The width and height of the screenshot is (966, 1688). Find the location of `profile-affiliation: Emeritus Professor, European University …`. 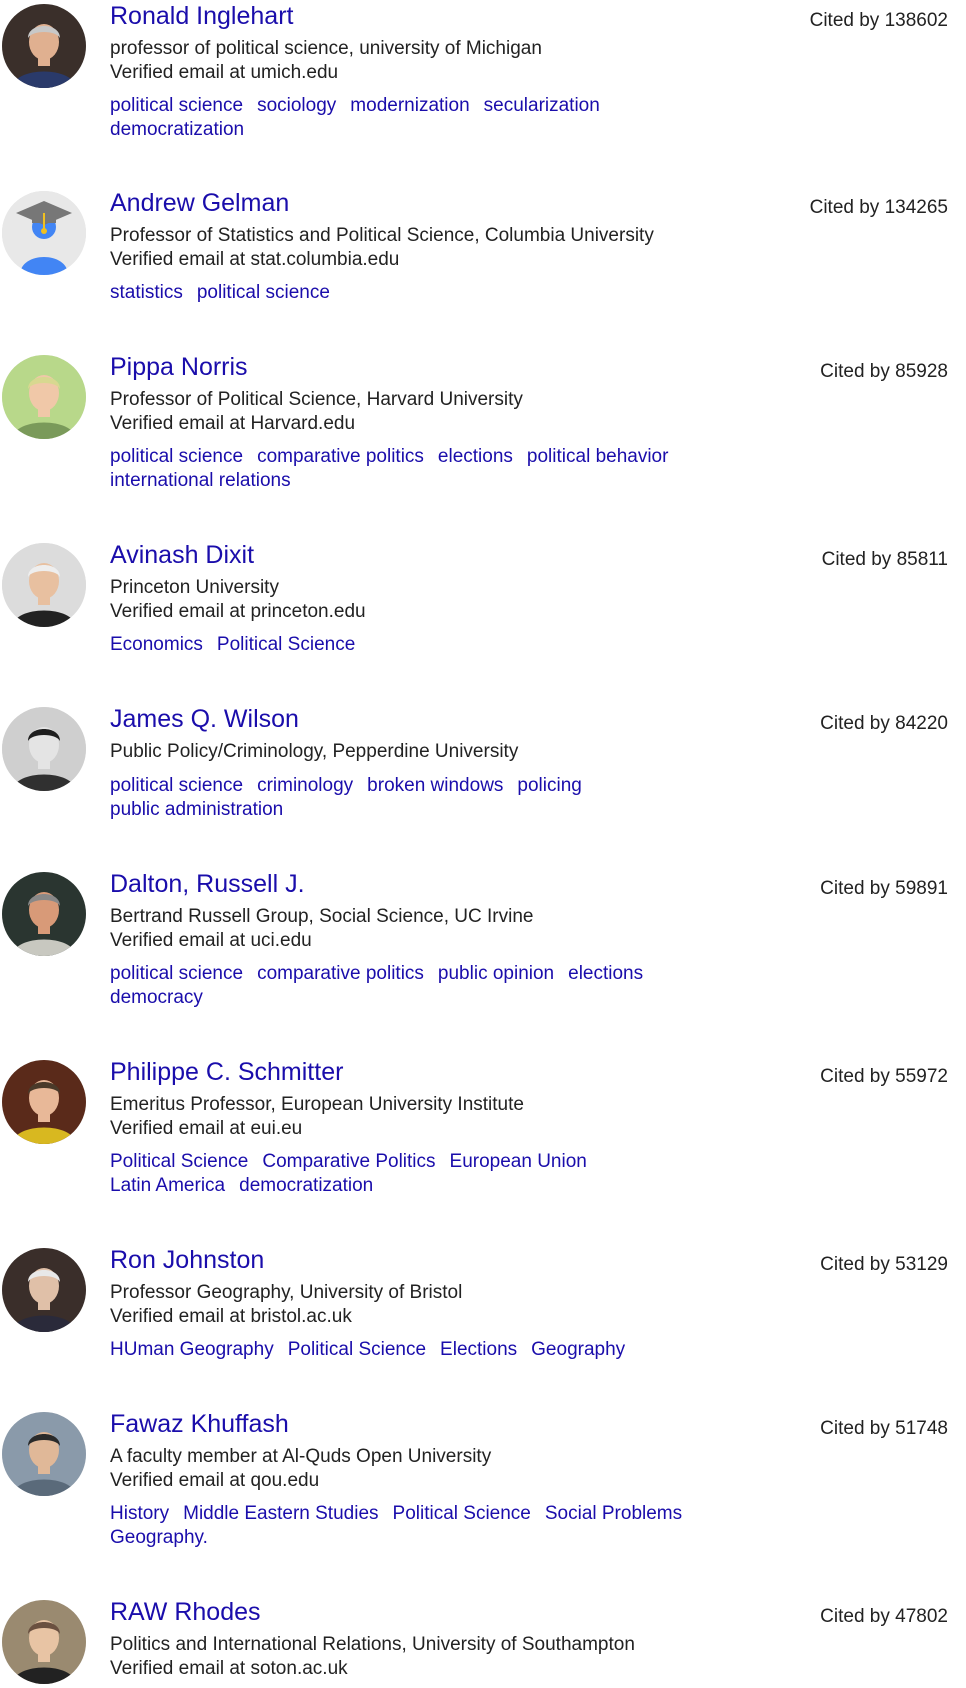

profile-affiliation: Emeritus Professor, European University … is located at coordinates (317, 1104).